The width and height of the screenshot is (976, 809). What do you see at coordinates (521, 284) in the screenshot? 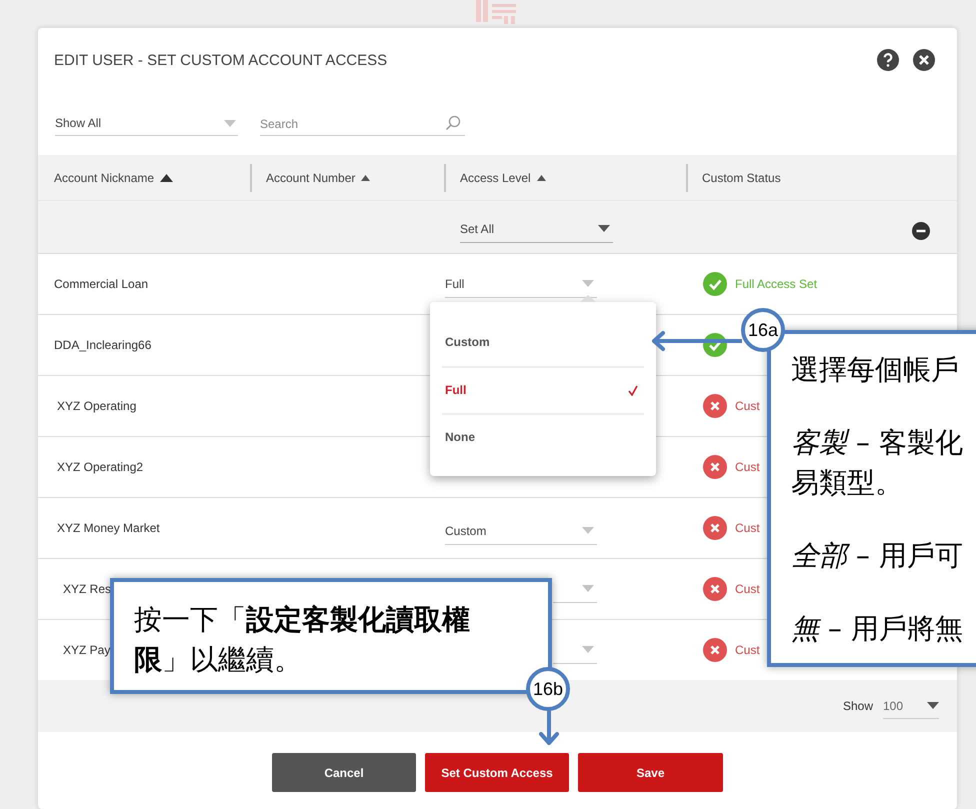
I see `access-dropdown: Full` at bounding box center [521, 284].